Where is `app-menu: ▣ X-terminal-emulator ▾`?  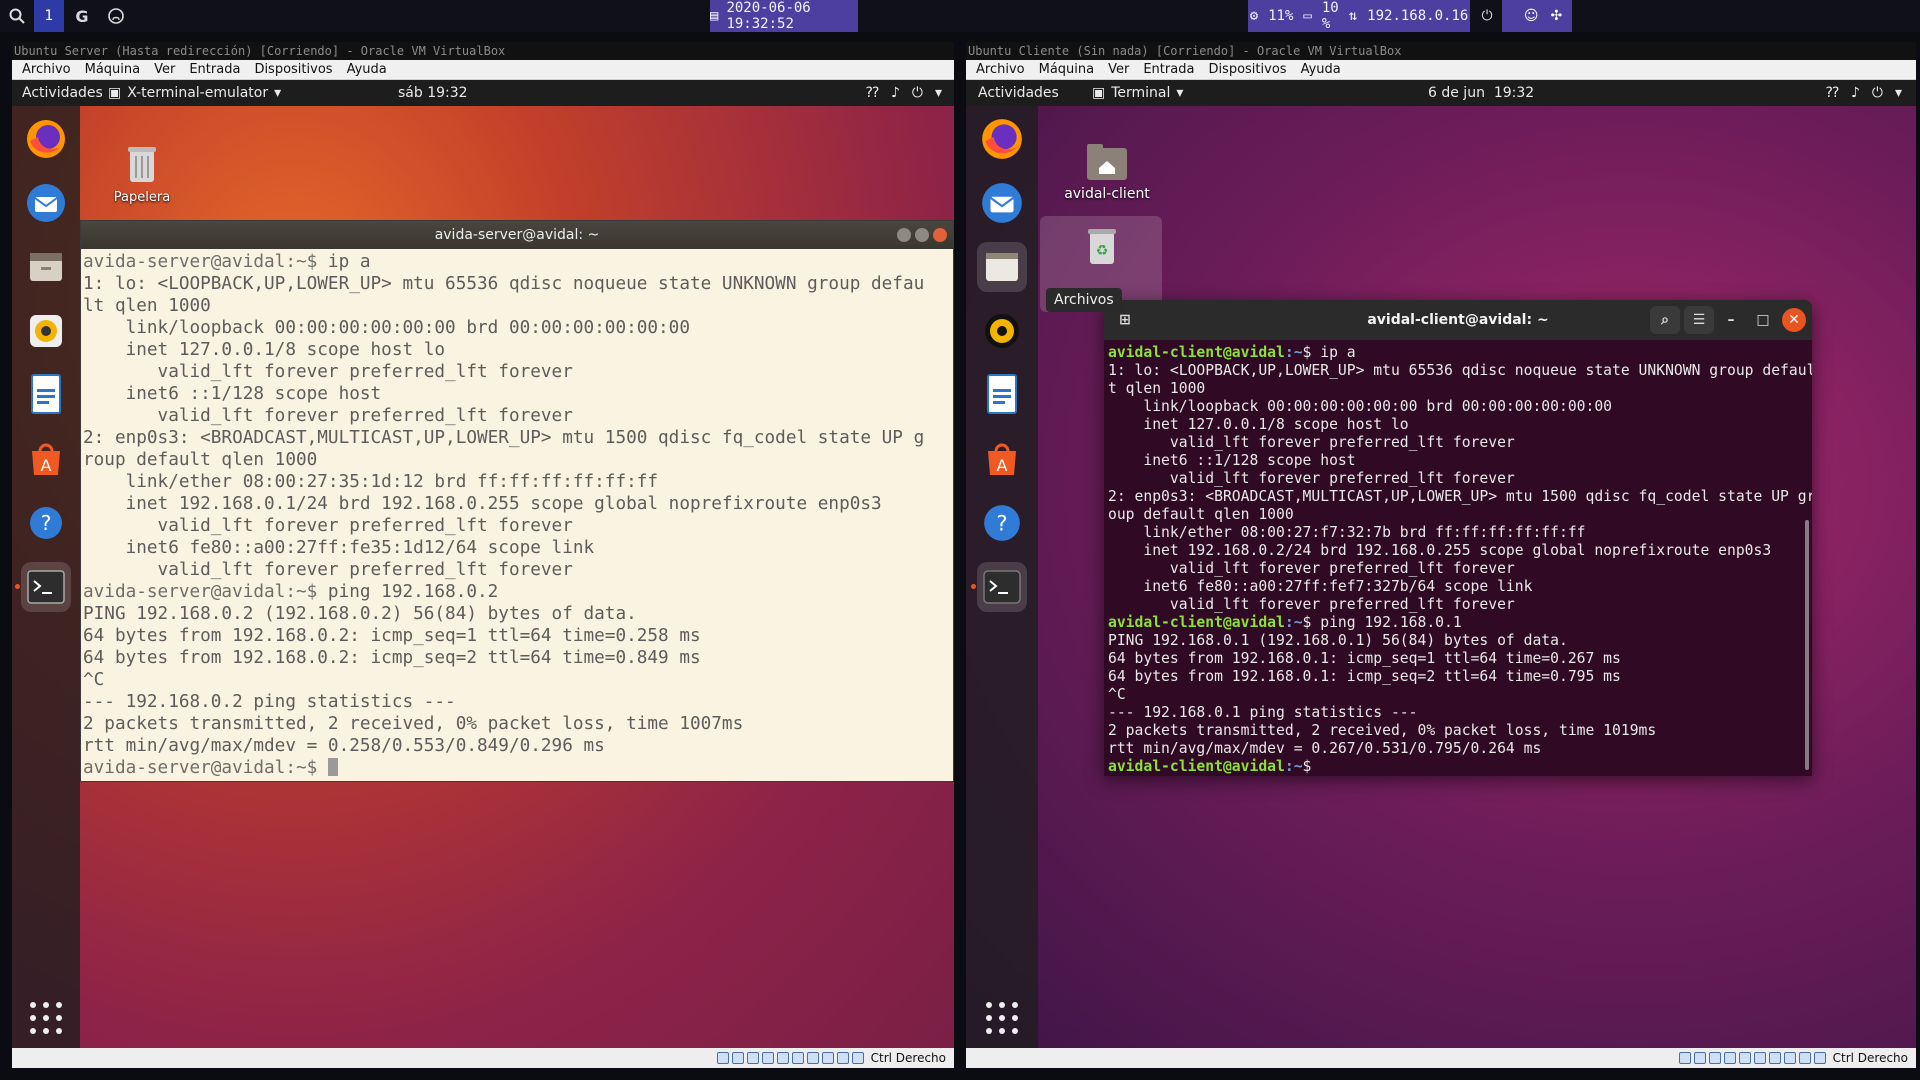
app-menu: ▣ X-terminal-emulator ▾ is located at coordinates (194, 93).